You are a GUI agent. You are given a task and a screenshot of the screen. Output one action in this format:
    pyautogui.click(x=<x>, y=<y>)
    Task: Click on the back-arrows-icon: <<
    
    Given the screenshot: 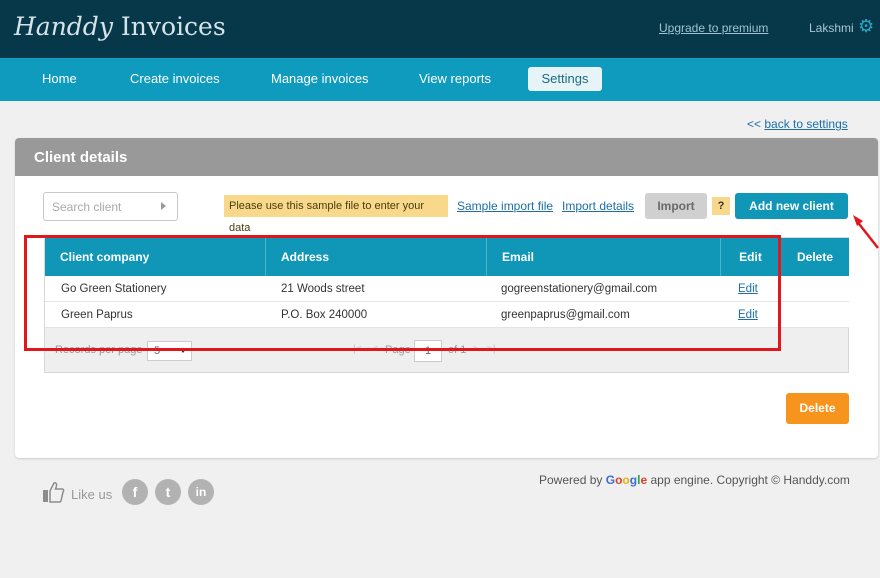 What is the action you would take?
    pyautogui.click(x=754, y=124)
    